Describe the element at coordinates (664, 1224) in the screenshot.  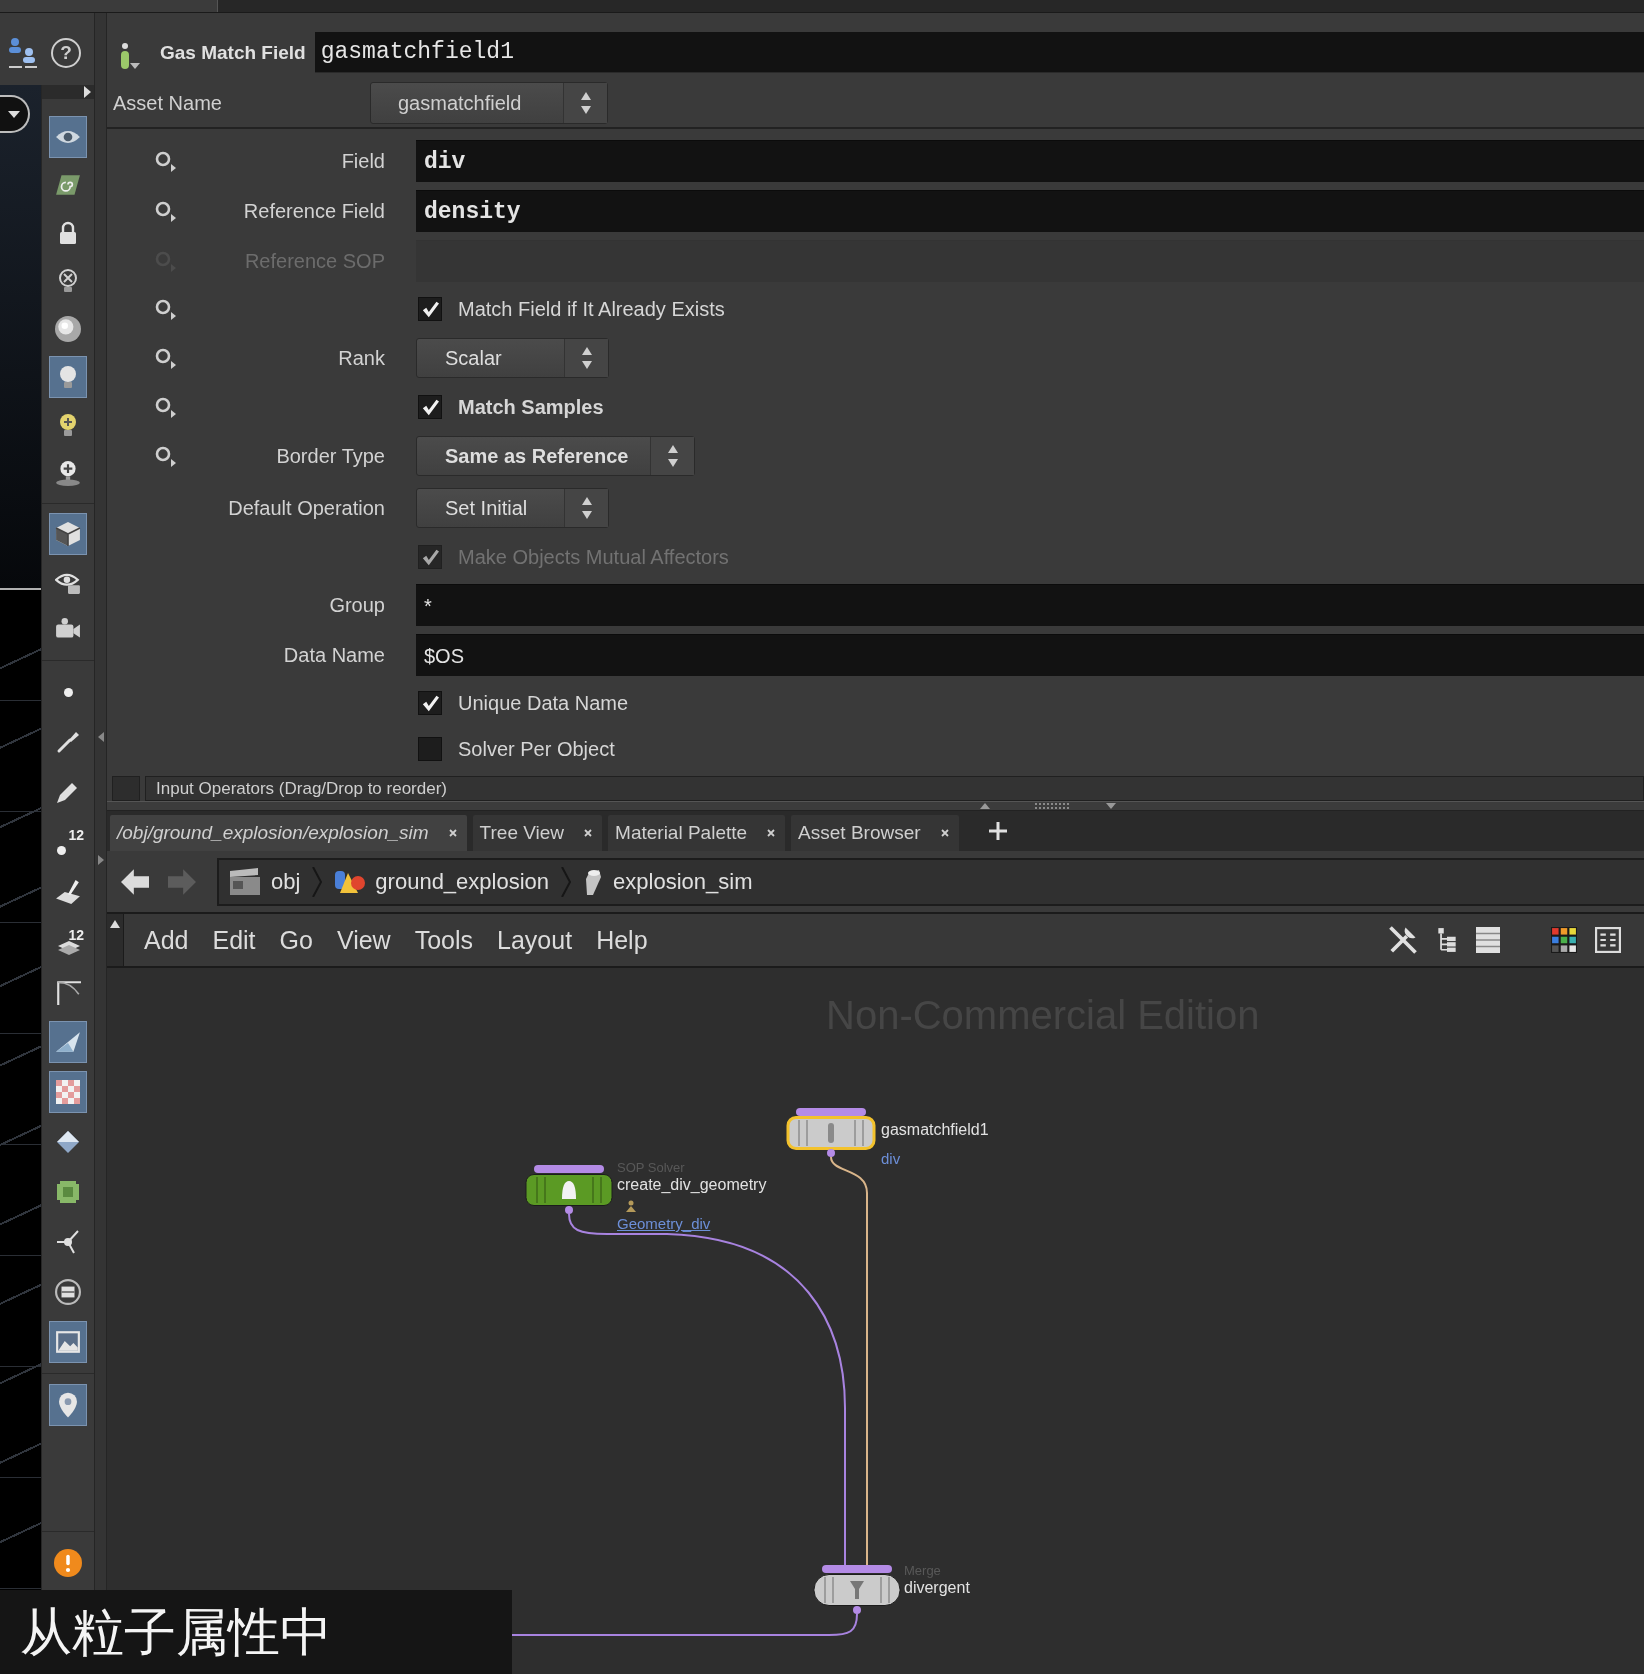
I see `output-label: Geometry_div` at that location.